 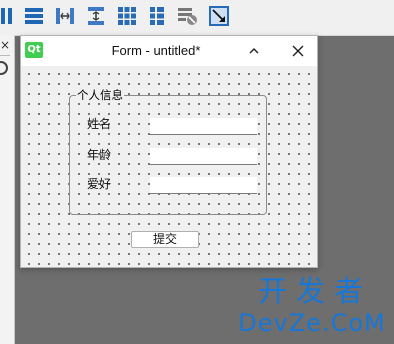 I want to click on hobby-input, so click(x=203, y=185).